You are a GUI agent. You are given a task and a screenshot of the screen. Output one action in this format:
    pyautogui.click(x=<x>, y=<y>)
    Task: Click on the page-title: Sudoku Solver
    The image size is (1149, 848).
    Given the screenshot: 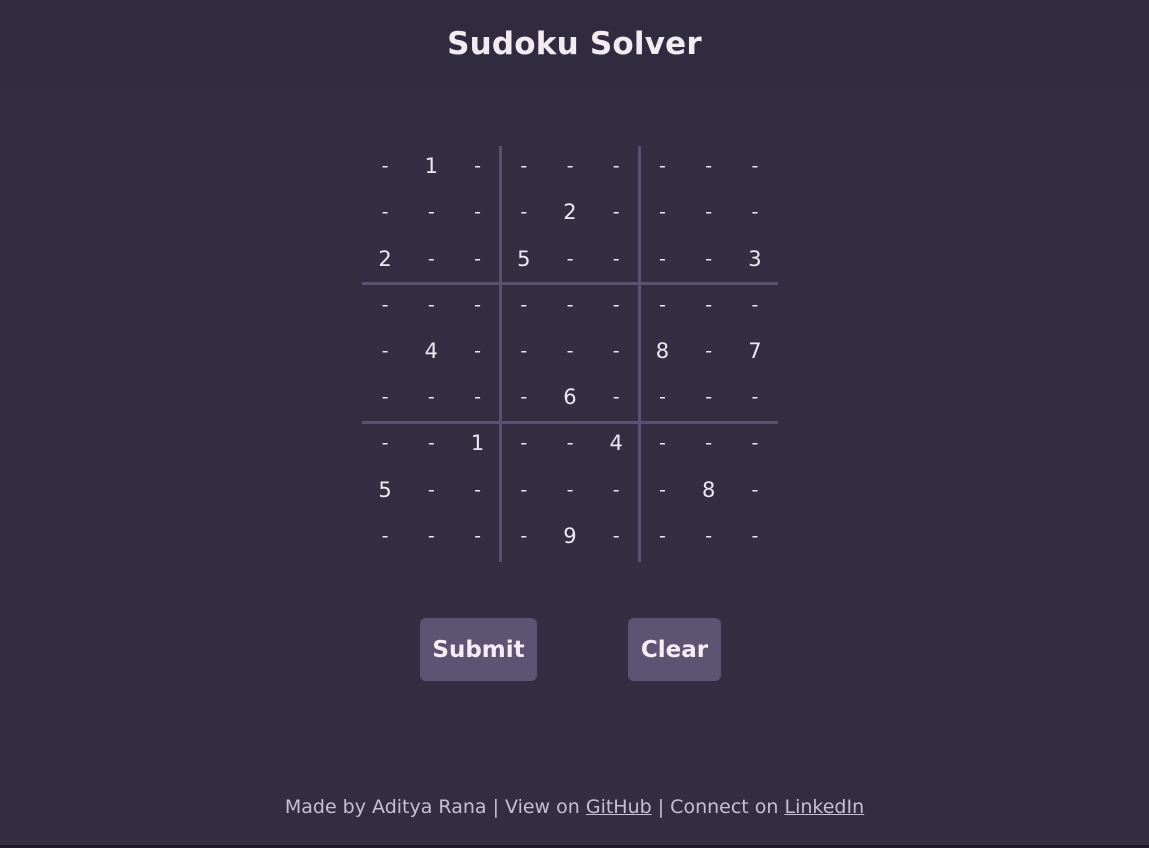 What is the action you would take?
    pyautogui.click(x=574, y=44)
    